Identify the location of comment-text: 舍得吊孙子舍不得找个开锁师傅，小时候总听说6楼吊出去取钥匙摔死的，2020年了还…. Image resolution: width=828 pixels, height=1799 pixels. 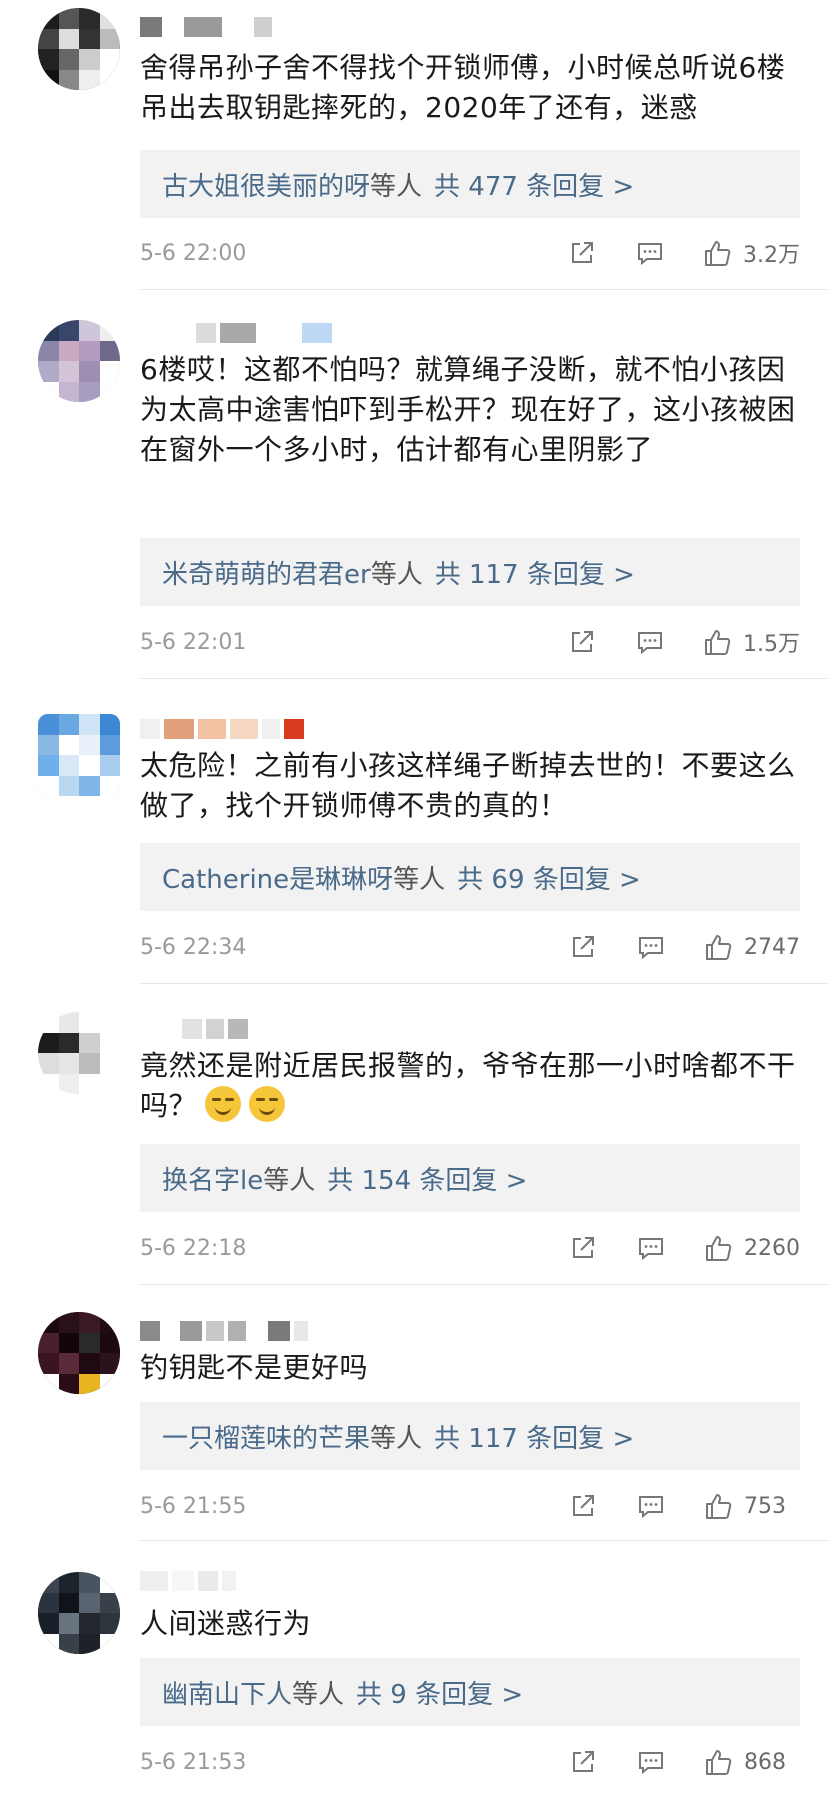
(463, 87).